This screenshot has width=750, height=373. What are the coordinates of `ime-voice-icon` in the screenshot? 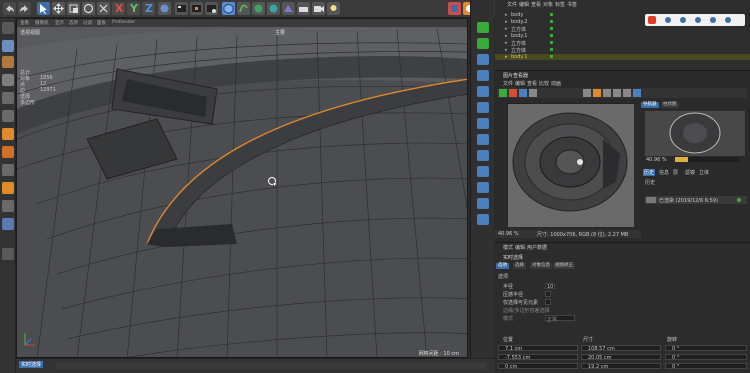 It's located at (698, 20).